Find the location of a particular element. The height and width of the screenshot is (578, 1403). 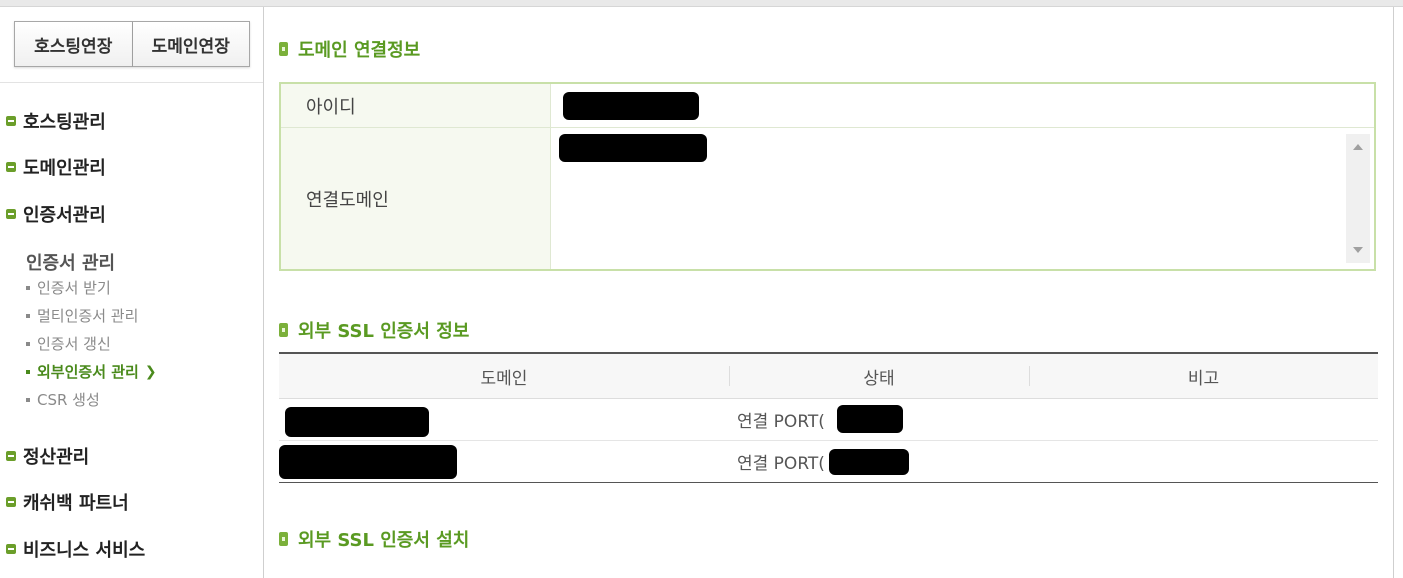

sidebar-item-certificate: 인증서관리 is located at coordinates (56, 214).